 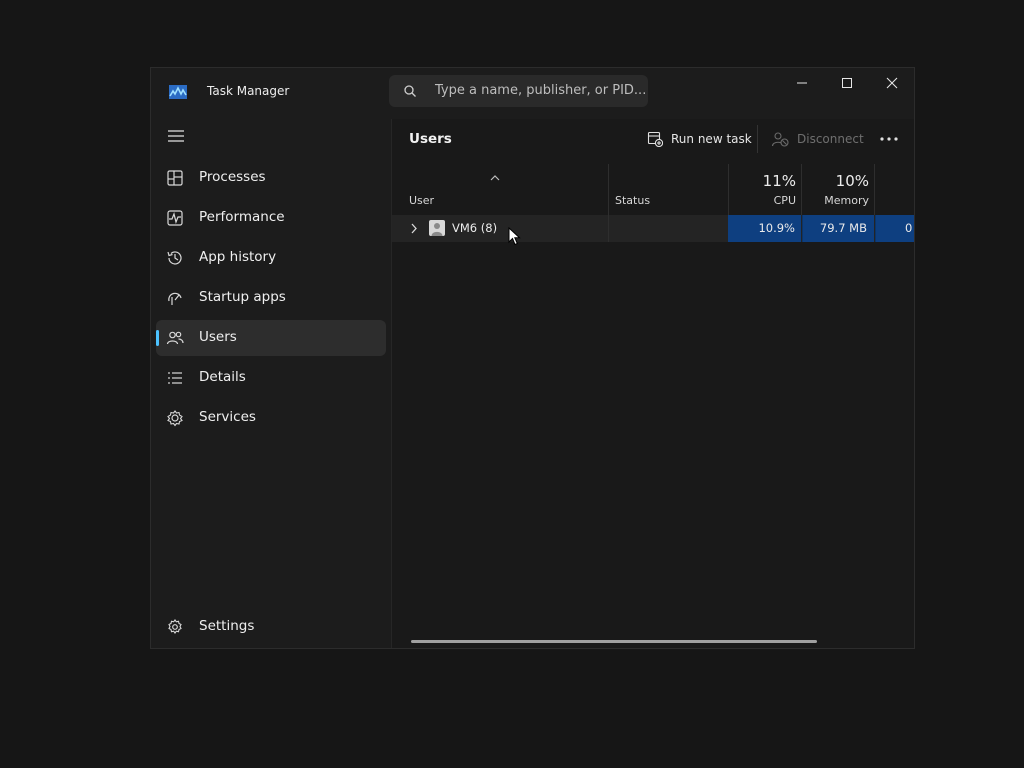 What do you see at coordinates (757, 139) in the screenshot?
I see `toolbar-divider` at bounding box center [757, 139].